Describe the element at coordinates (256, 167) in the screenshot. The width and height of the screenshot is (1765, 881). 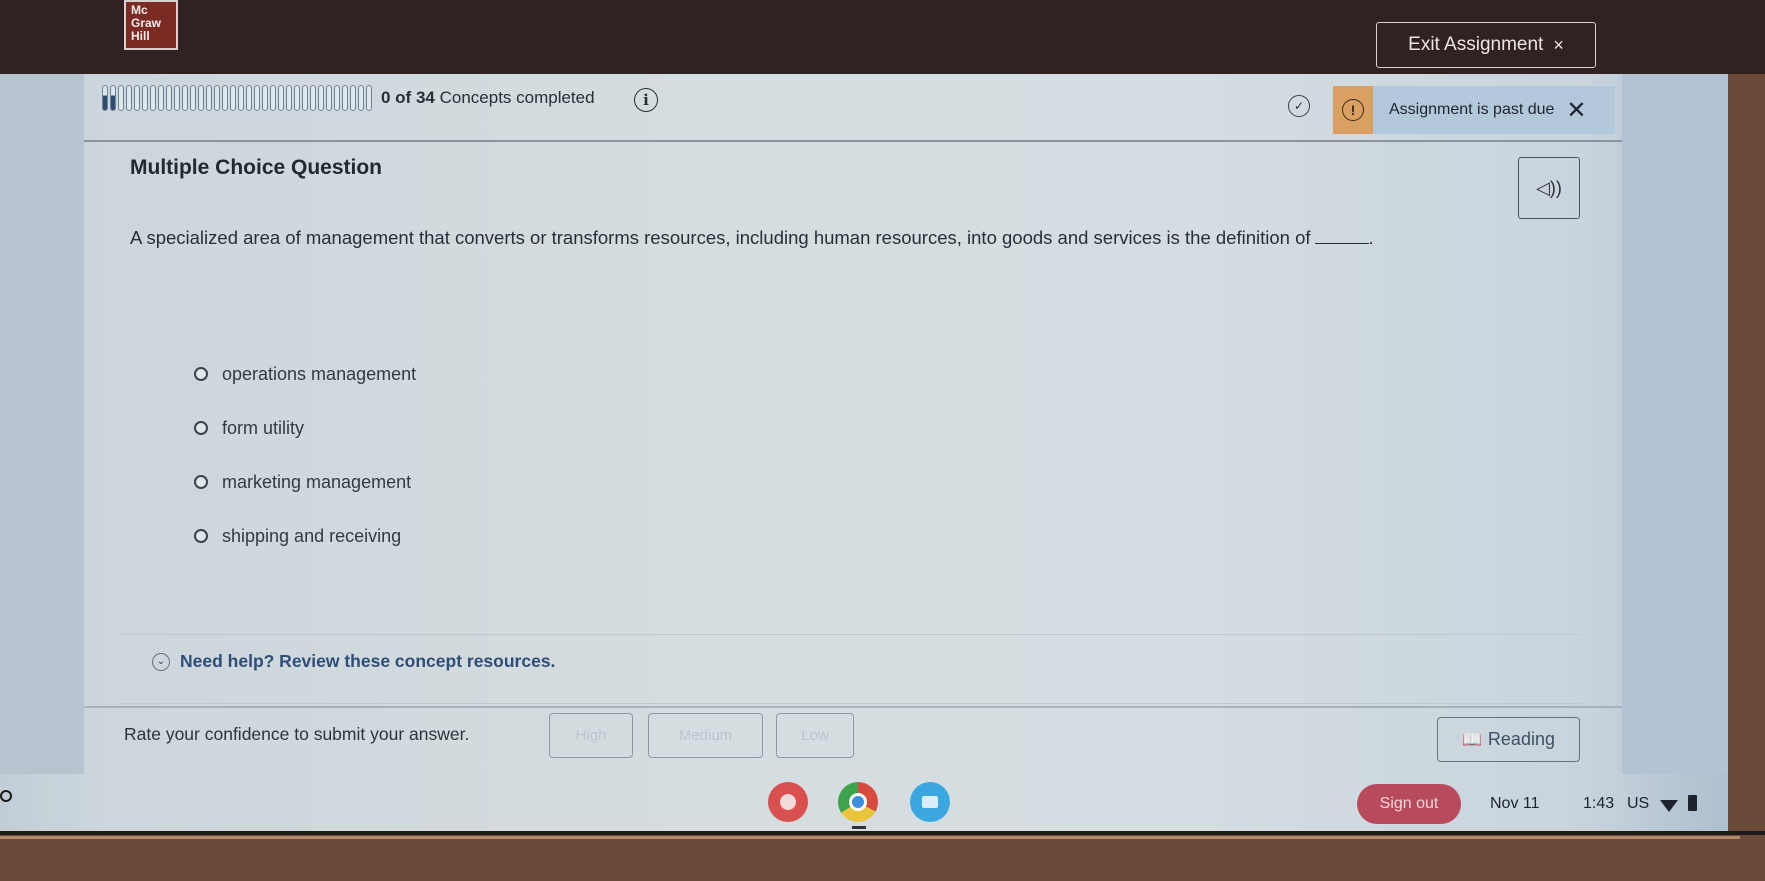
I see `question-type-title: Multiple Choice Question` at that location.